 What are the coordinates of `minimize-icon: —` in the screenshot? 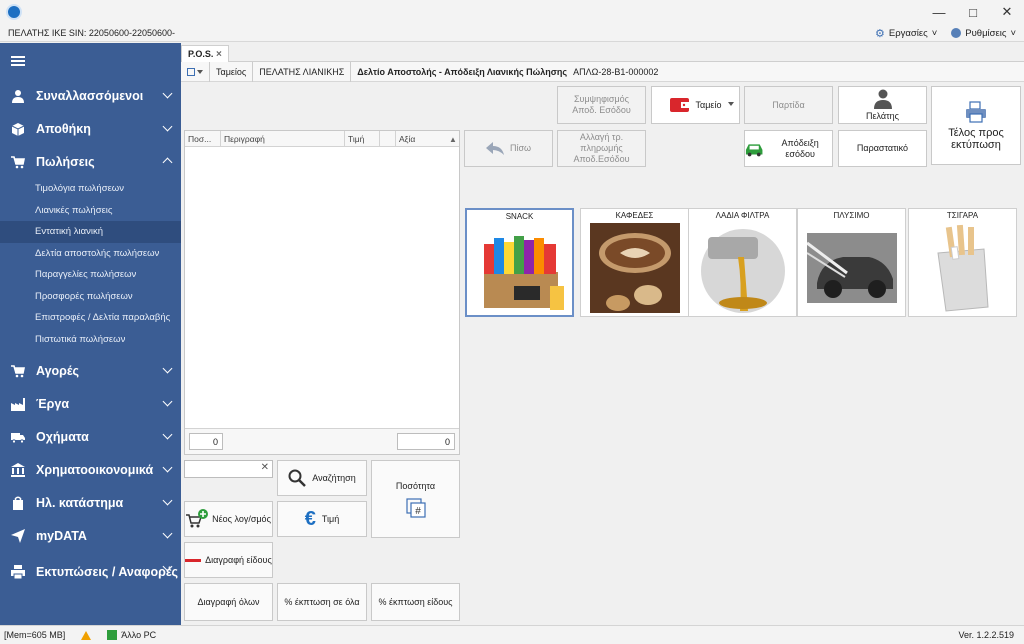 It's located at (939, 12).